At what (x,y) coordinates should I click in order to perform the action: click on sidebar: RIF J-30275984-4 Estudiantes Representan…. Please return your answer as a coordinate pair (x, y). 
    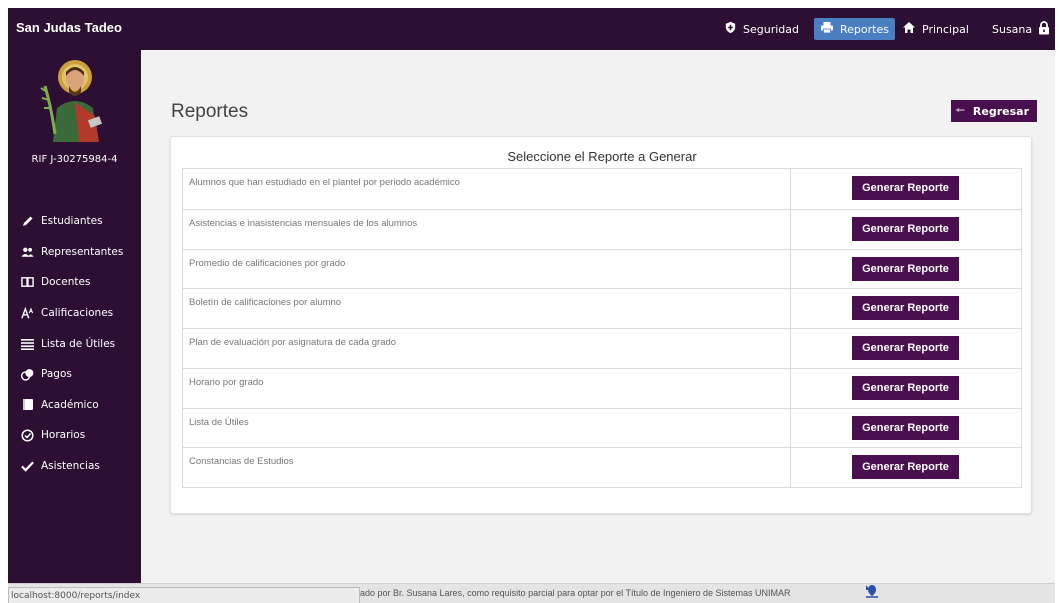
    Looking at the image, I should click on (74, 326).